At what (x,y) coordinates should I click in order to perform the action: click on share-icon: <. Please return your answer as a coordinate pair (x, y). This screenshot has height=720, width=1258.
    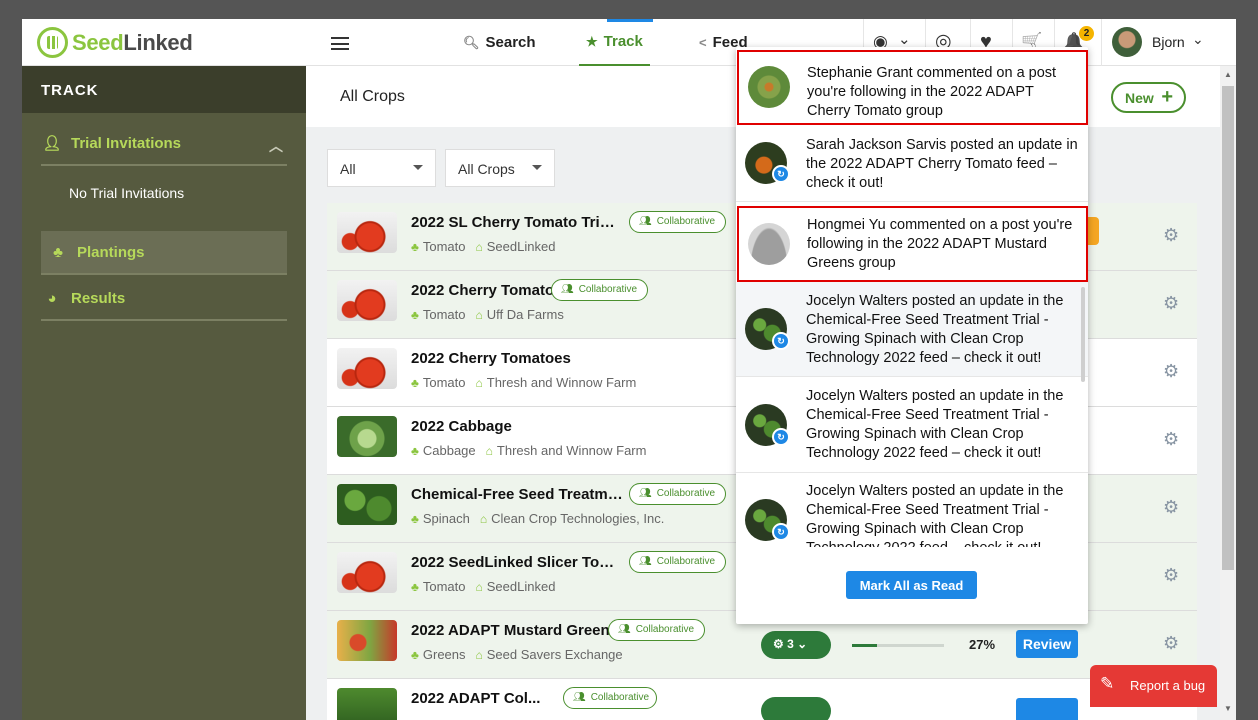
    Looking at the image, I should click on (703, 42).